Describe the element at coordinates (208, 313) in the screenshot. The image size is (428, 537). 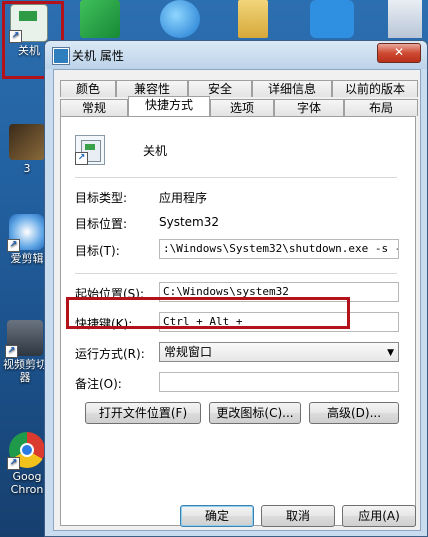
I see `hotkey-highlight-annotation` at that location.